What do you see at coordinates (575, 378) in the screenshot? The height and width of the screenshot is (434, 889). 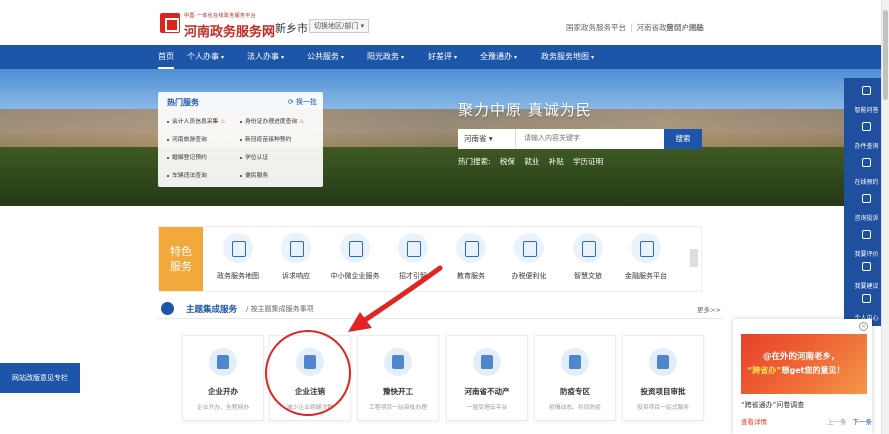 I see `theme-card-epidemic: 防疫专区 疫情动态、共同防疫` at bounding box center [575, 378].